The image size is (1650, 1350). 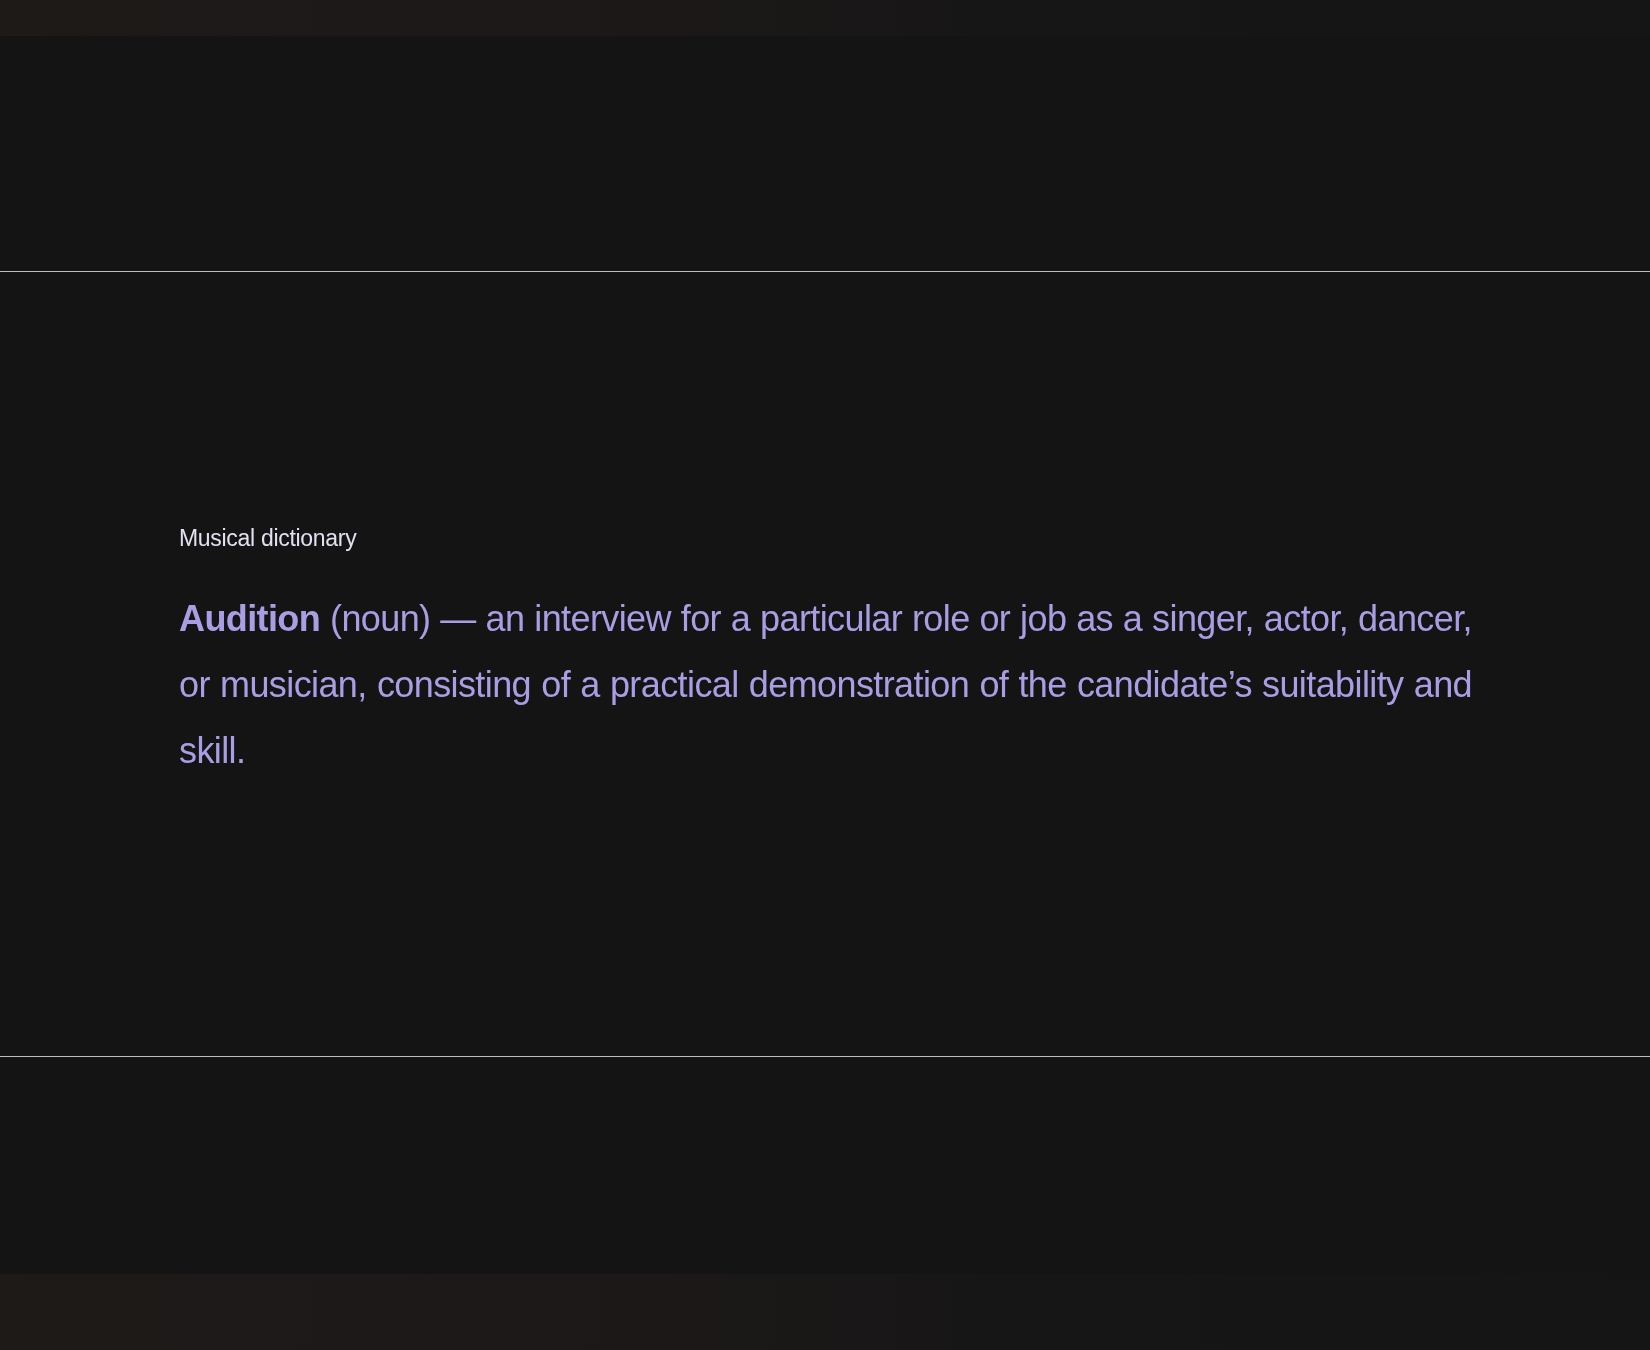 What do you see at coordinates (825, 684) in the screenshot?
I see `definition-text: Audition (noun) — an interview for a particular role or job as a singer, actor, dancer, or musician, consisting of a practical demonstration of the candidate’s suitability and skill.` at bounding box center [825, 684].